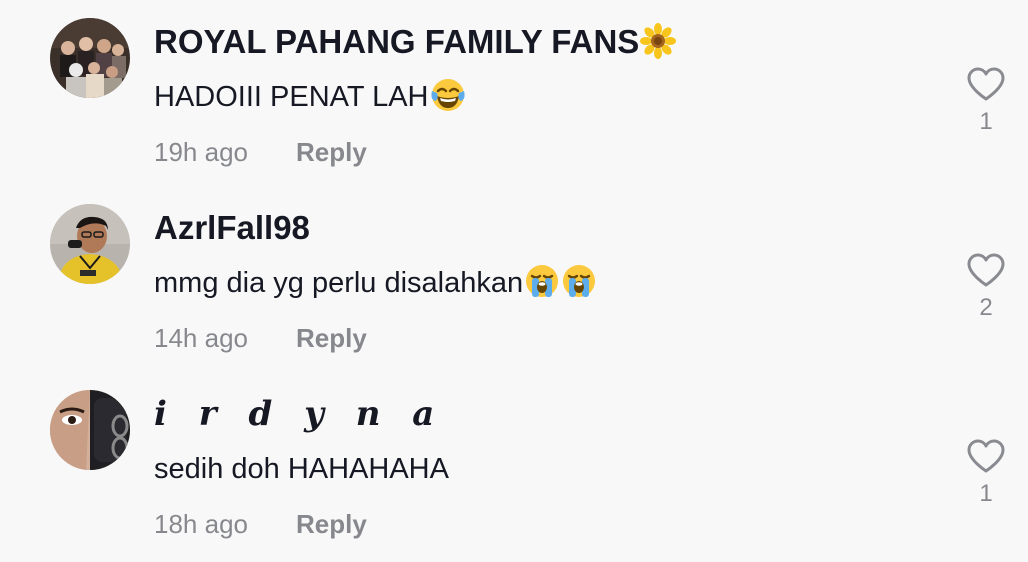  Describe the element at coordinates (397, 41) in the screenshot. I see `username-text: ROYAL PAHANG FAMILY FANS` at that location.